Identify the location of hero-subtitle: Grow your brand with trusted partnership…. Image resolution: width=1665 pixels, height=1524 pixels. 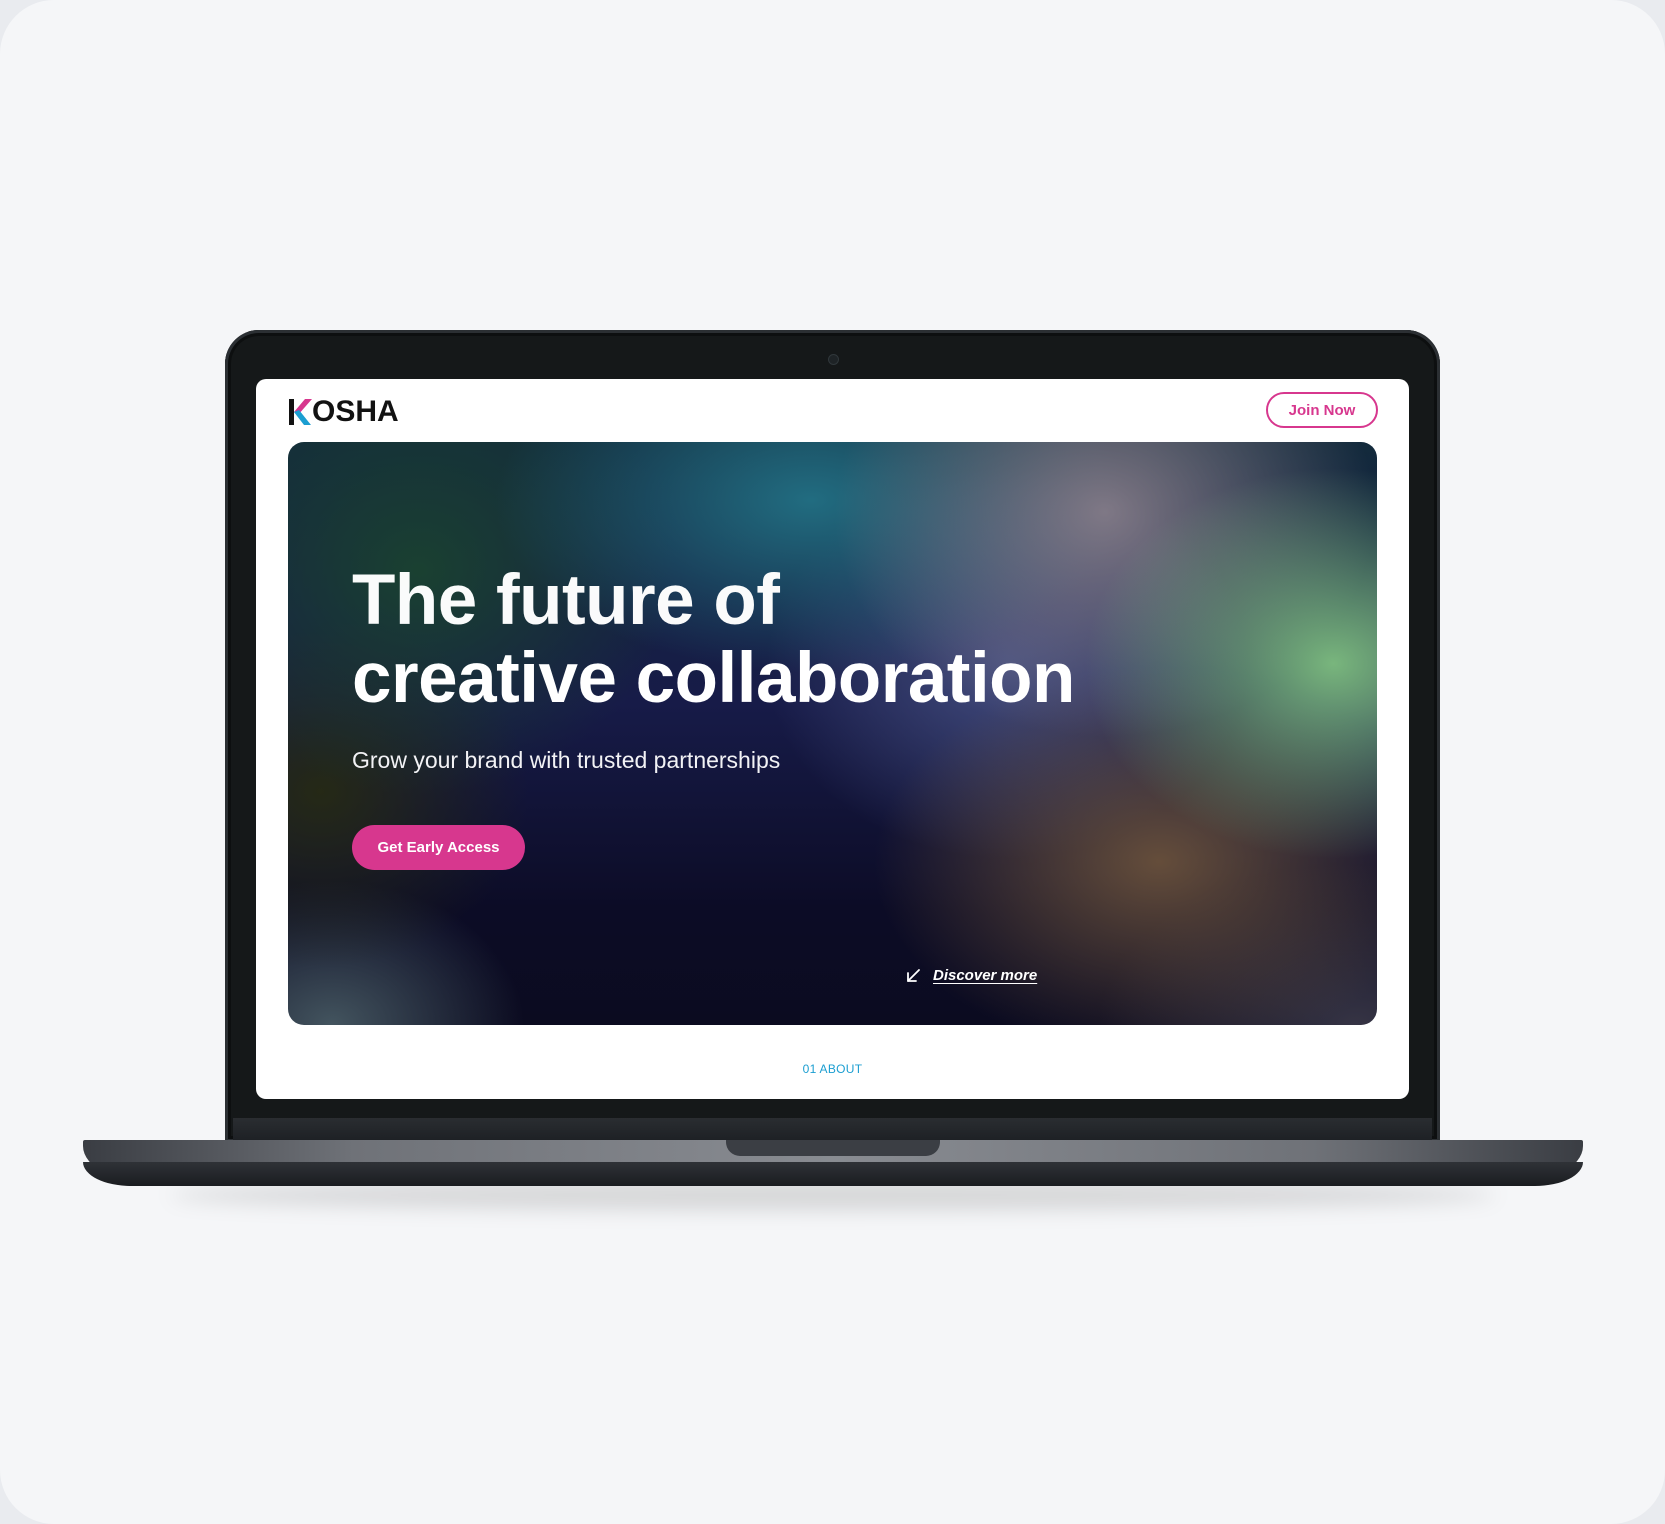
(566, 760).